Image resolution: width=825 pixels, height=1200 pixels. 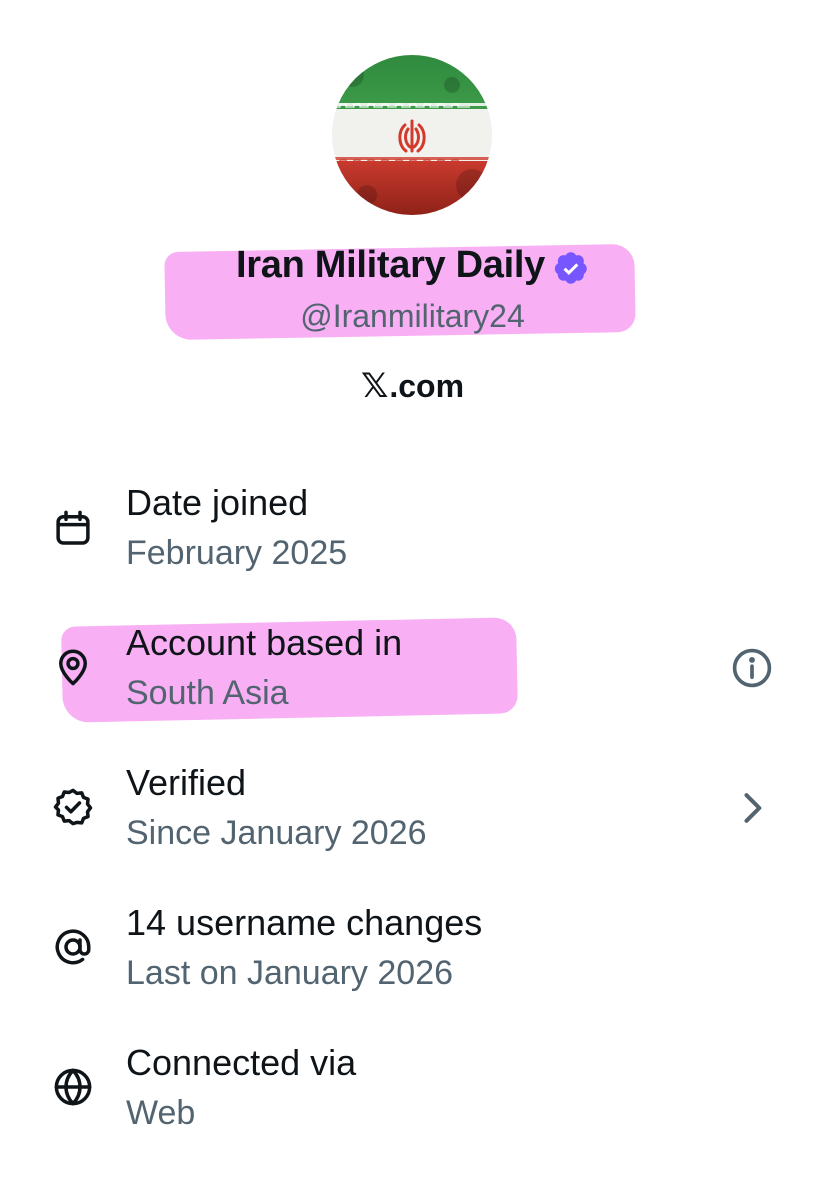 I want to click on site-label-text: .com, so click(x=427, y=385).